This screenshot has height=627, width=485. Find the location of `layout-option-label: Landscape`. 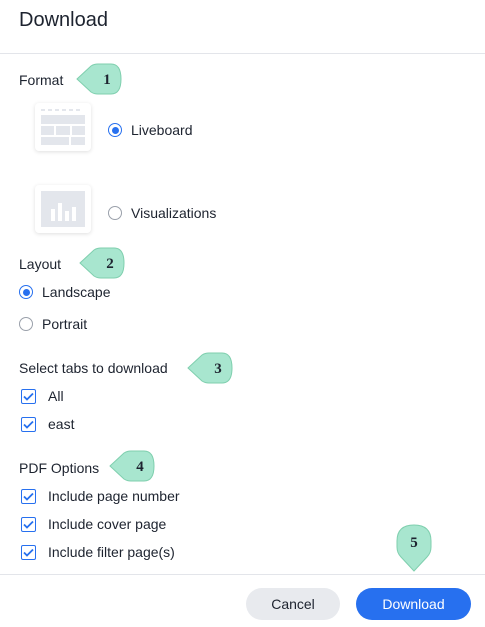

layout-option-label: Landscape is located at coordinates (76, 292).